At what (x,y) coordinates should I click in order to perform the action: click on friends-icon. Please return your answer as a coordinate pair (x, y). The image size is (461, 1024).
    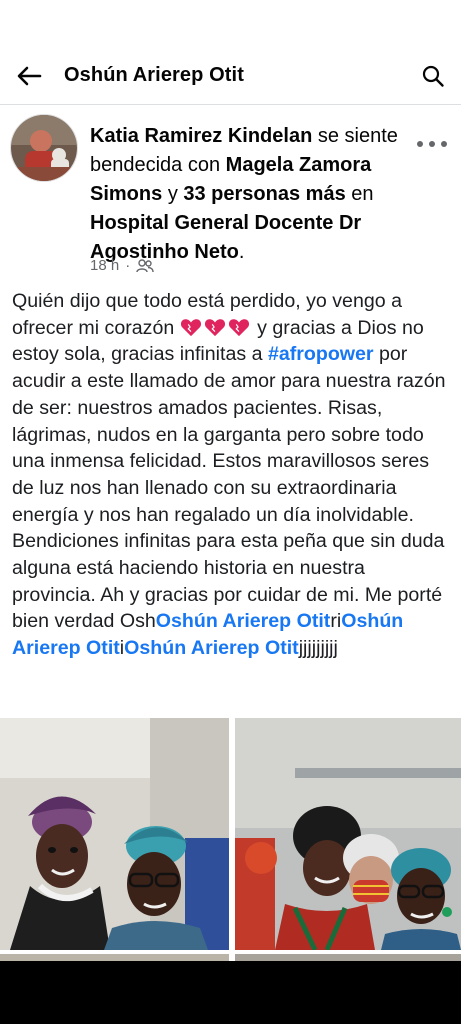
    Looking at the image, I should click on (145, 265).